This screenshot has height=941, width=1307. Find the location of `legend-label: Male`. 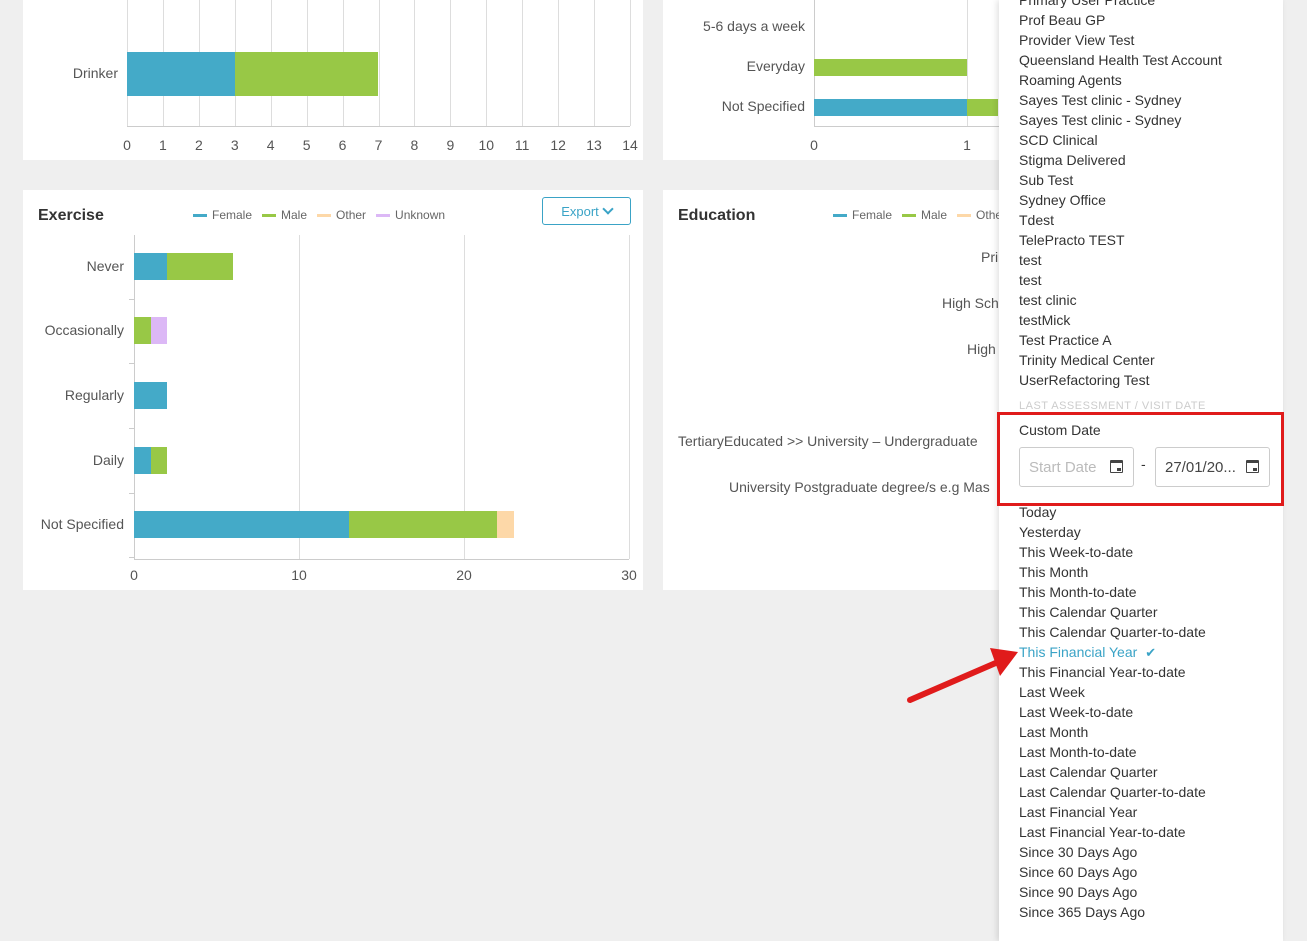

legend-label: Male is located at coordinates (294, 215).